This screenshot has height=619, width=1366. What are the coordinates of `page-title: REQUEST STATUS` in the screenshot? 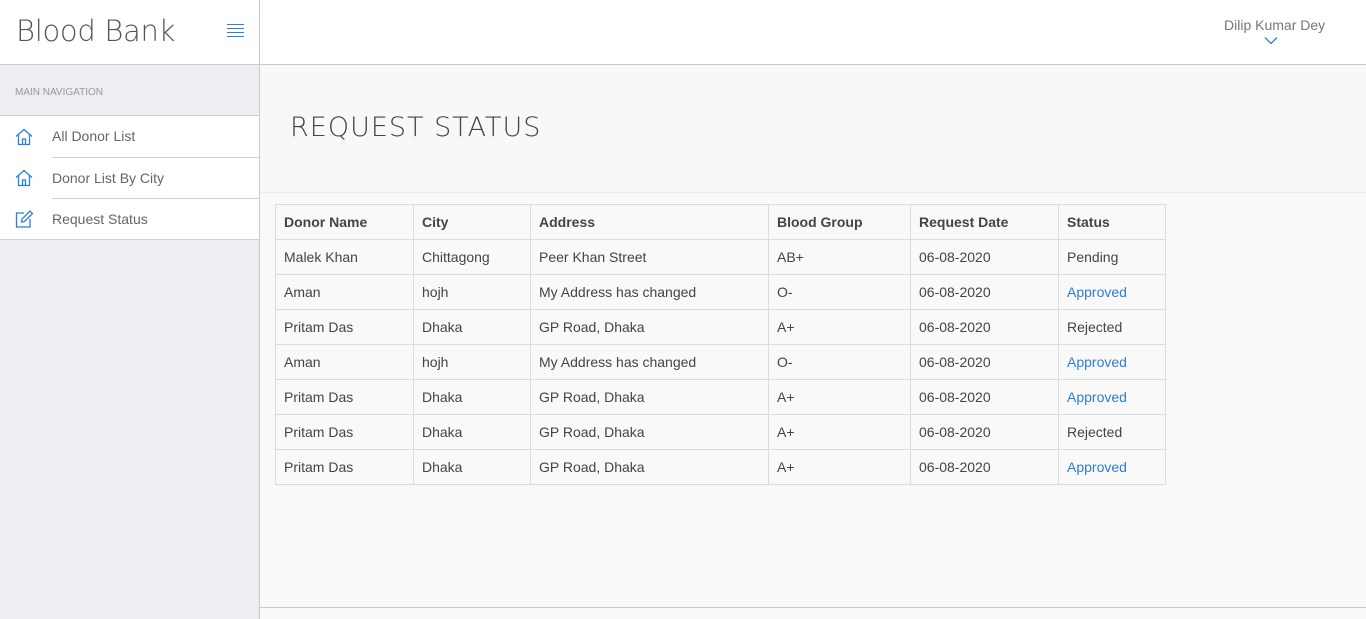 It's located at (416, 127).